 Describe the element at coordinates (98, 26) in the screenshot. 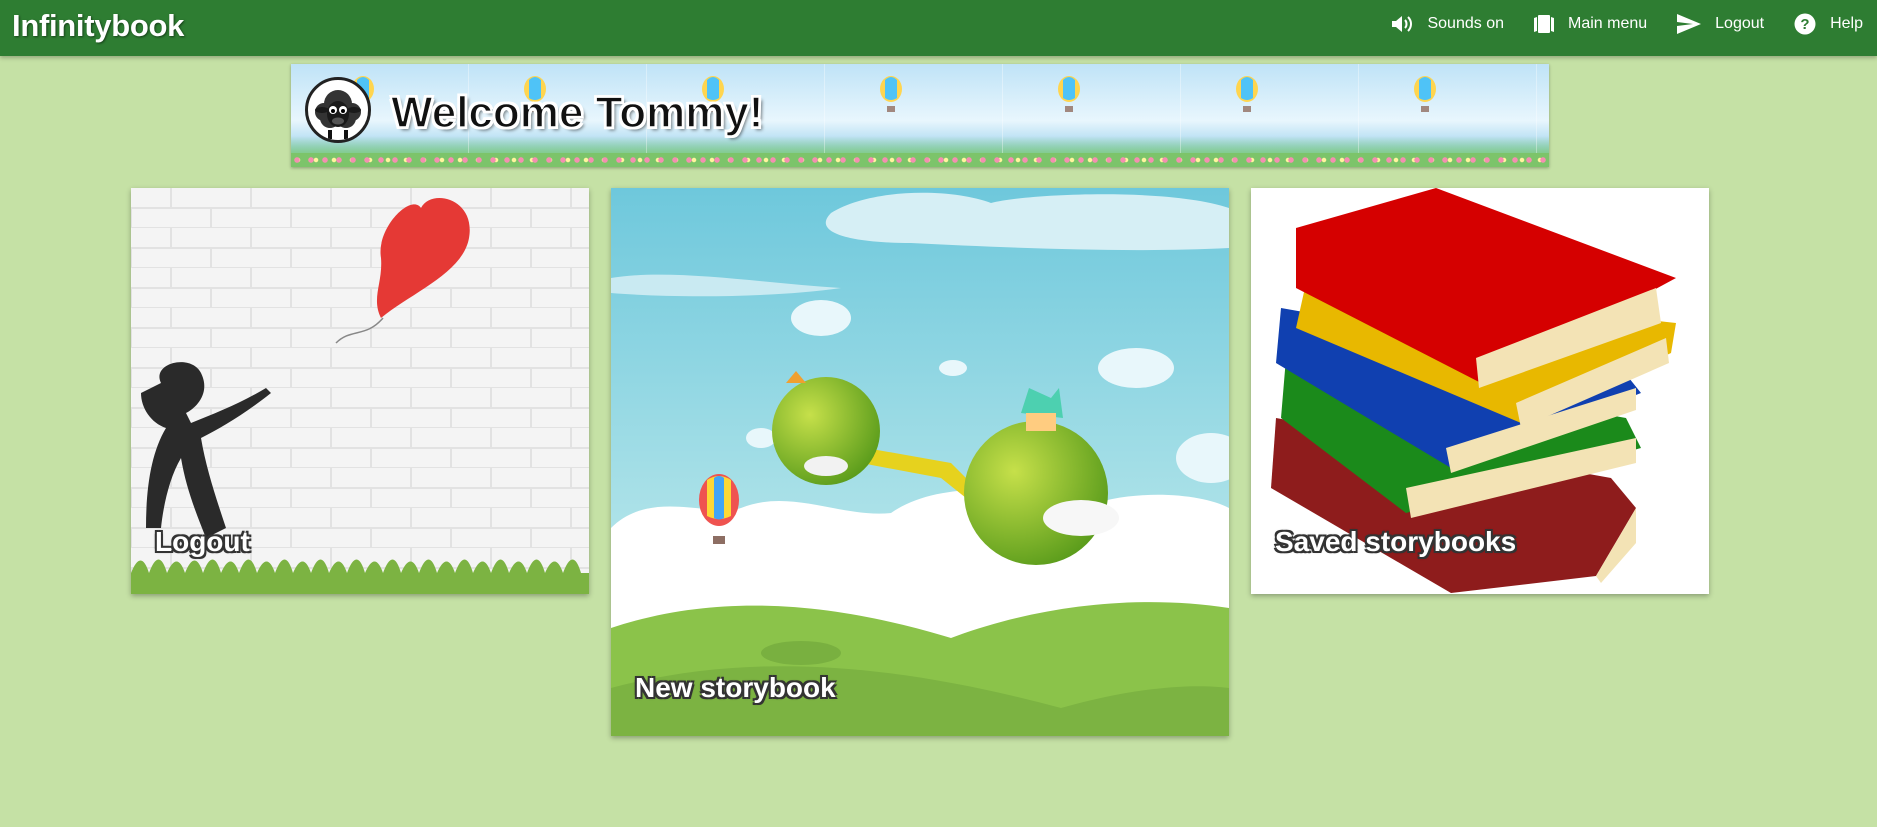

I see `brand-logo: Infinitybook` at that location.